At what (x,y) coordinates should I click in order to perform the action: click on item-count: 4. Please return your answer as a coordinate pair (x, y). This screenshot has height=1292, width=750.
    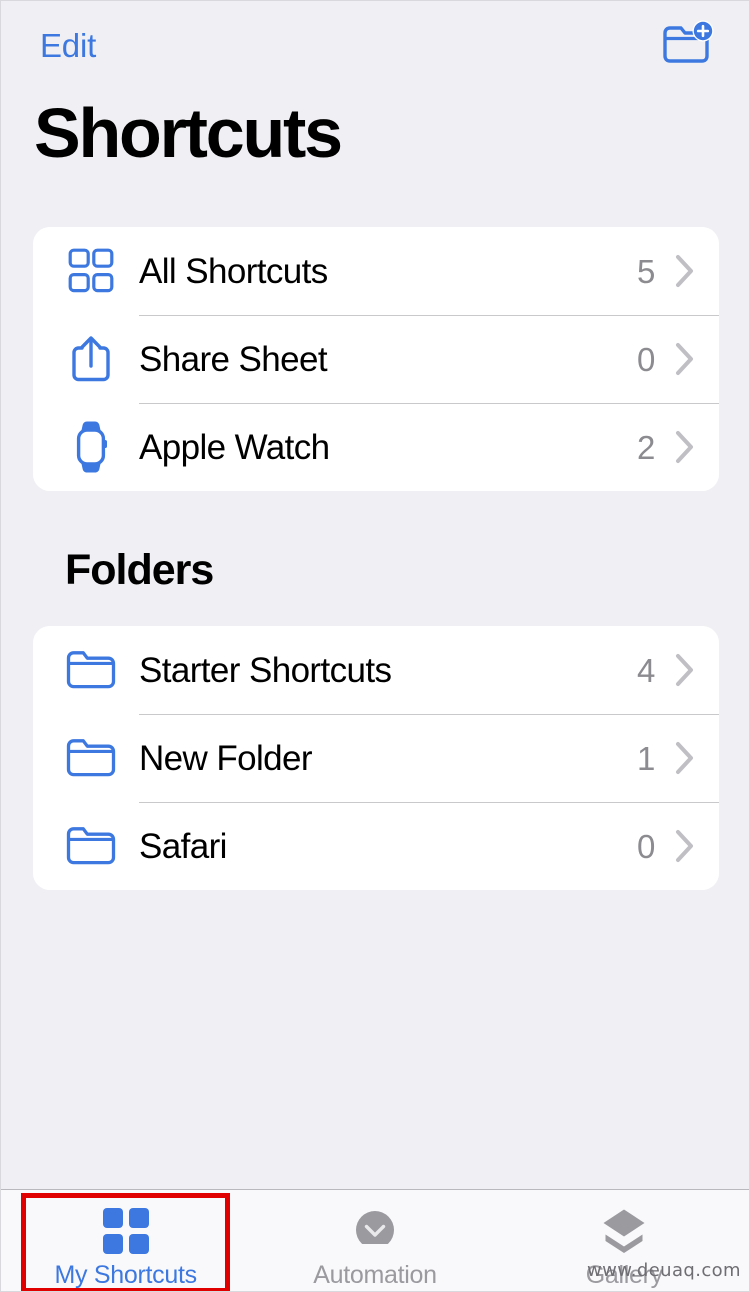
    Looking at the image, I should click on (645, 670).